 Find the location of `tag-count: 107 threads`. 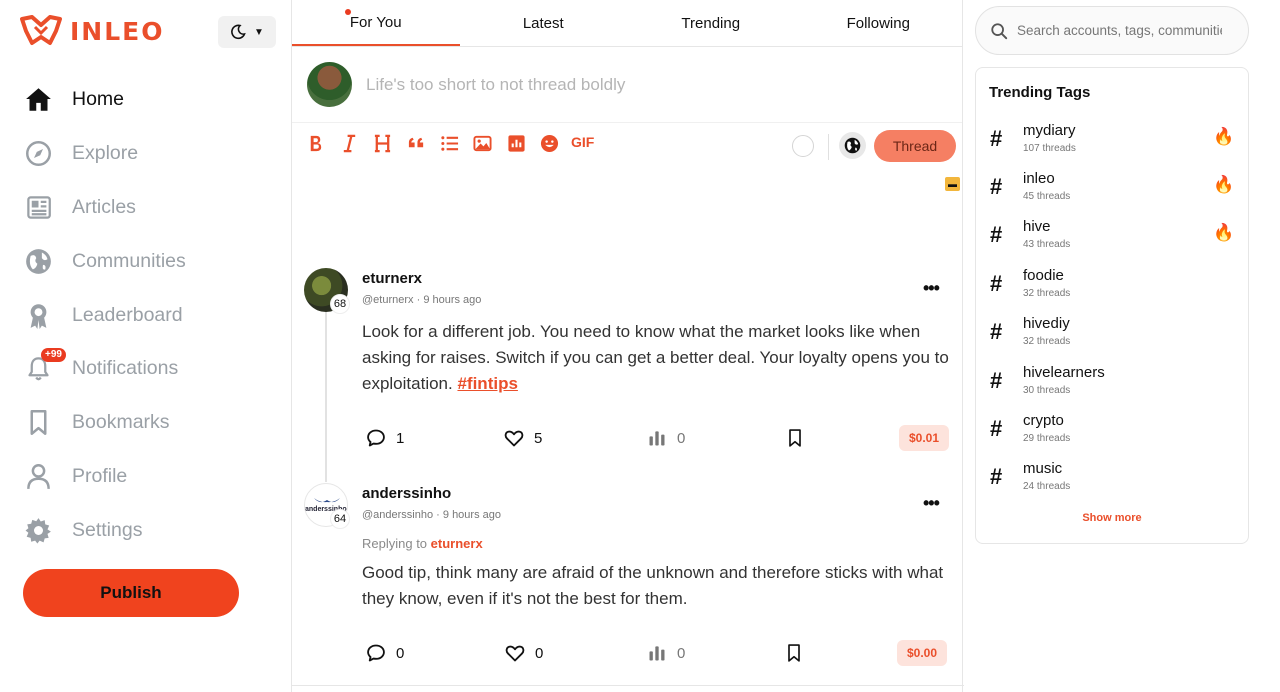

tag-count: 107 threads is located at coordinates (1049, 148).